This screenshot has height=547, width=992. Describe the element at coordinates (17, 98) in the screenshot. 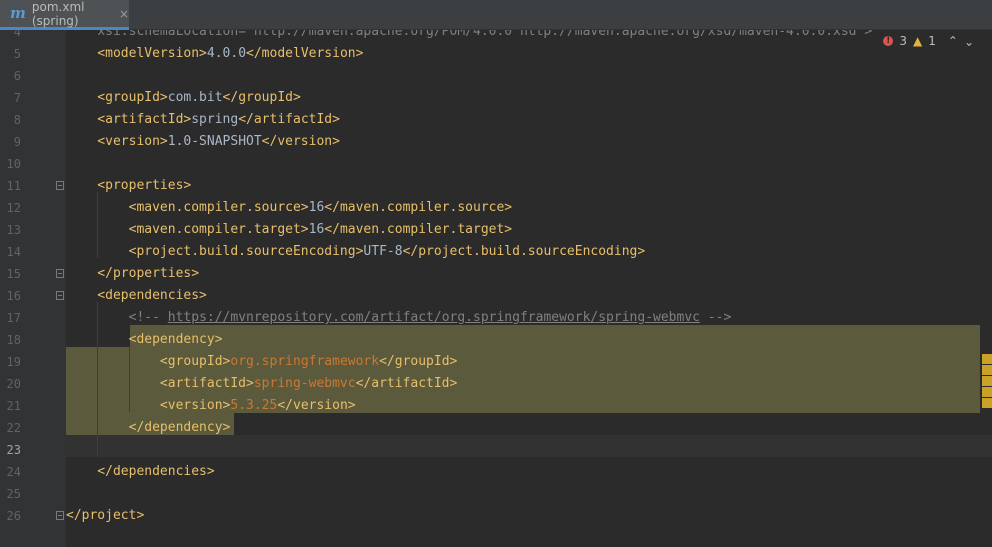

I see `line-number: 7` at that location.